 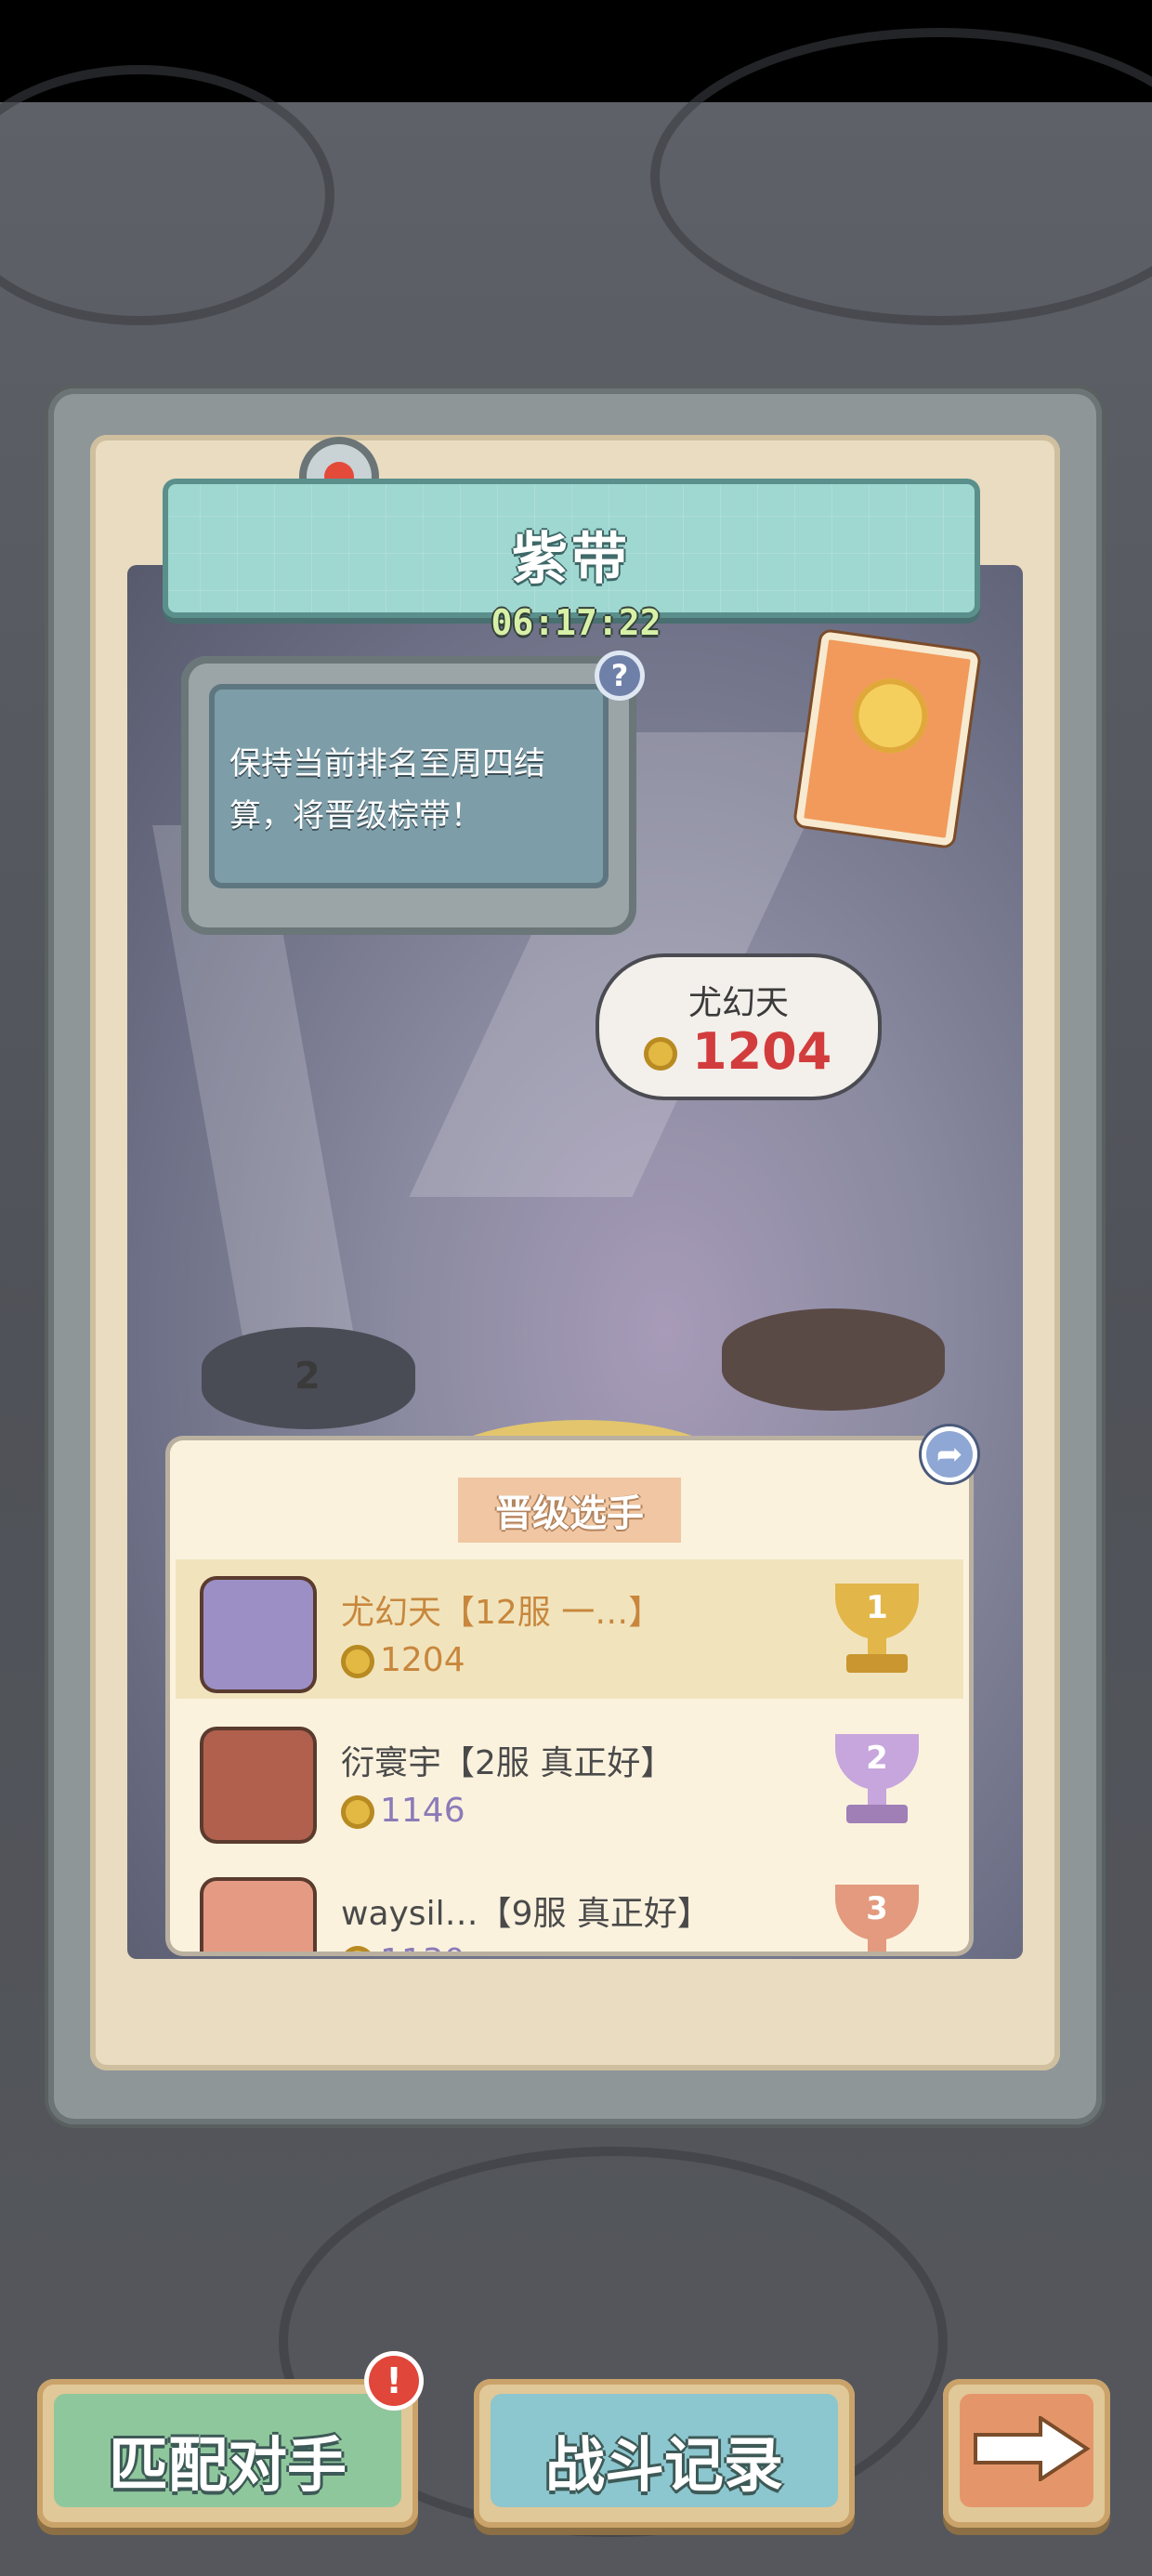 I want to click on match-opponent-button: 匹配对手, so click(x=227, y=2453).